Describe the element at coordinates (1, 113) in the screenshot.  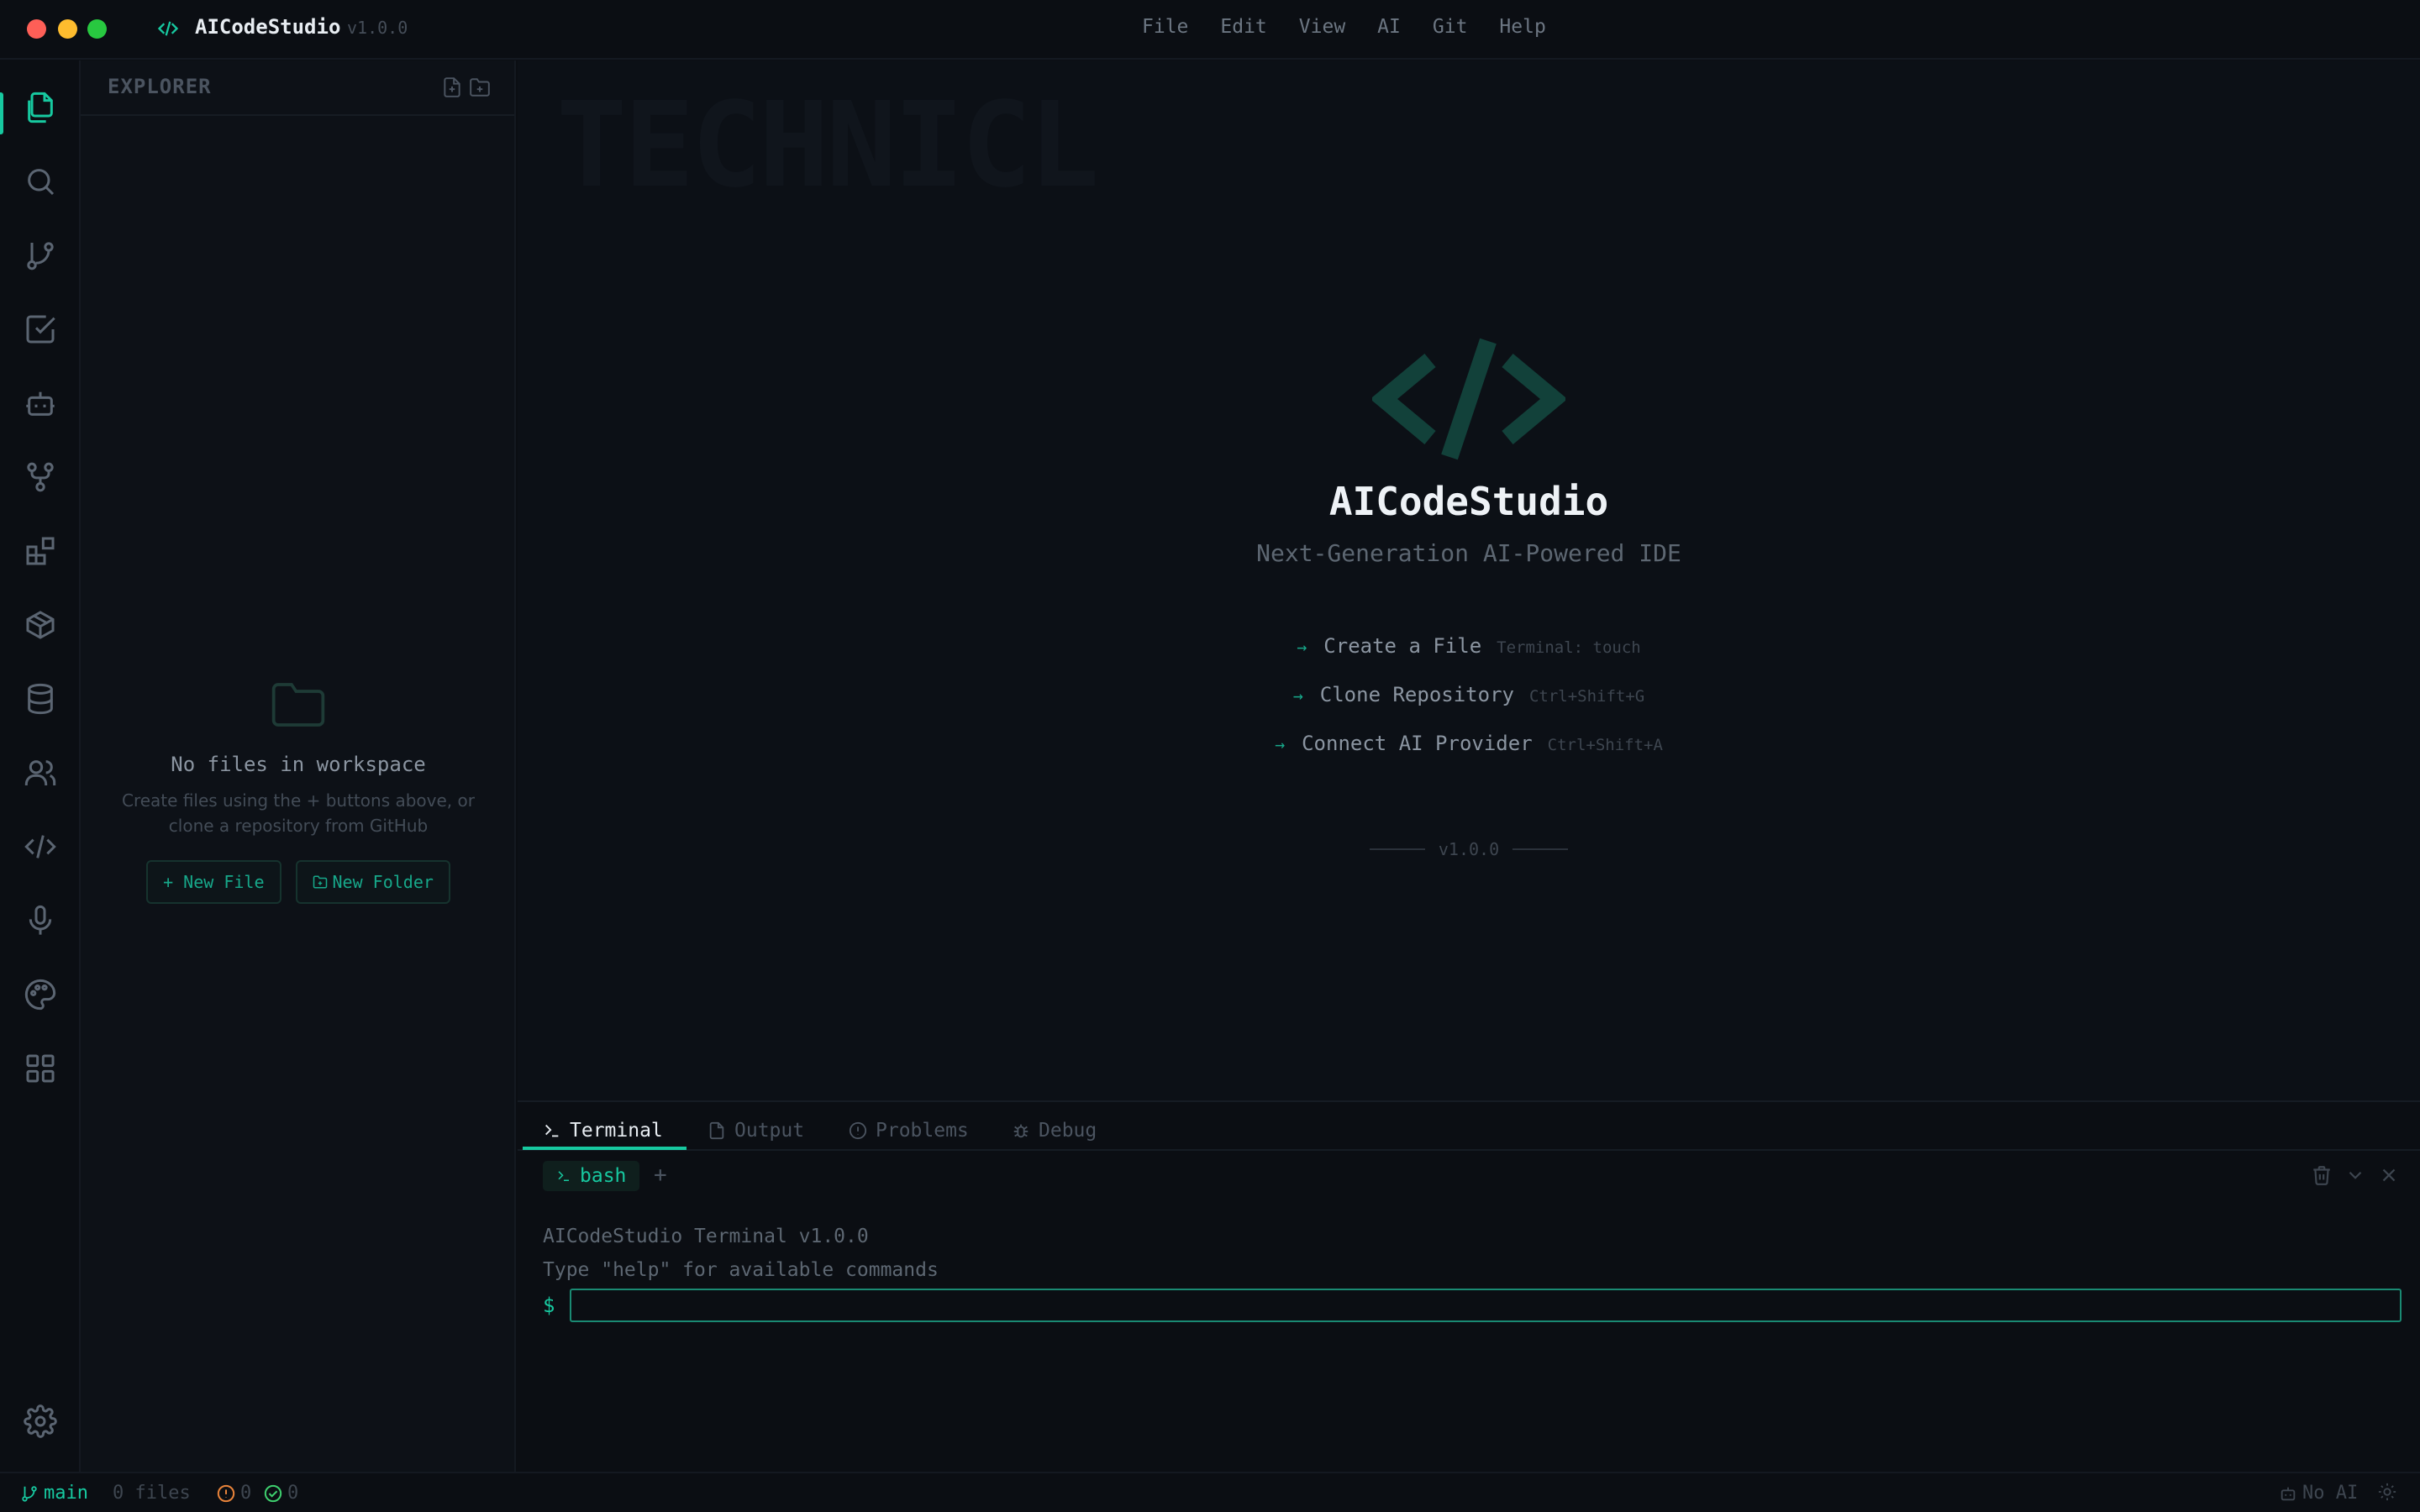
I see `active-indicator` at that location.